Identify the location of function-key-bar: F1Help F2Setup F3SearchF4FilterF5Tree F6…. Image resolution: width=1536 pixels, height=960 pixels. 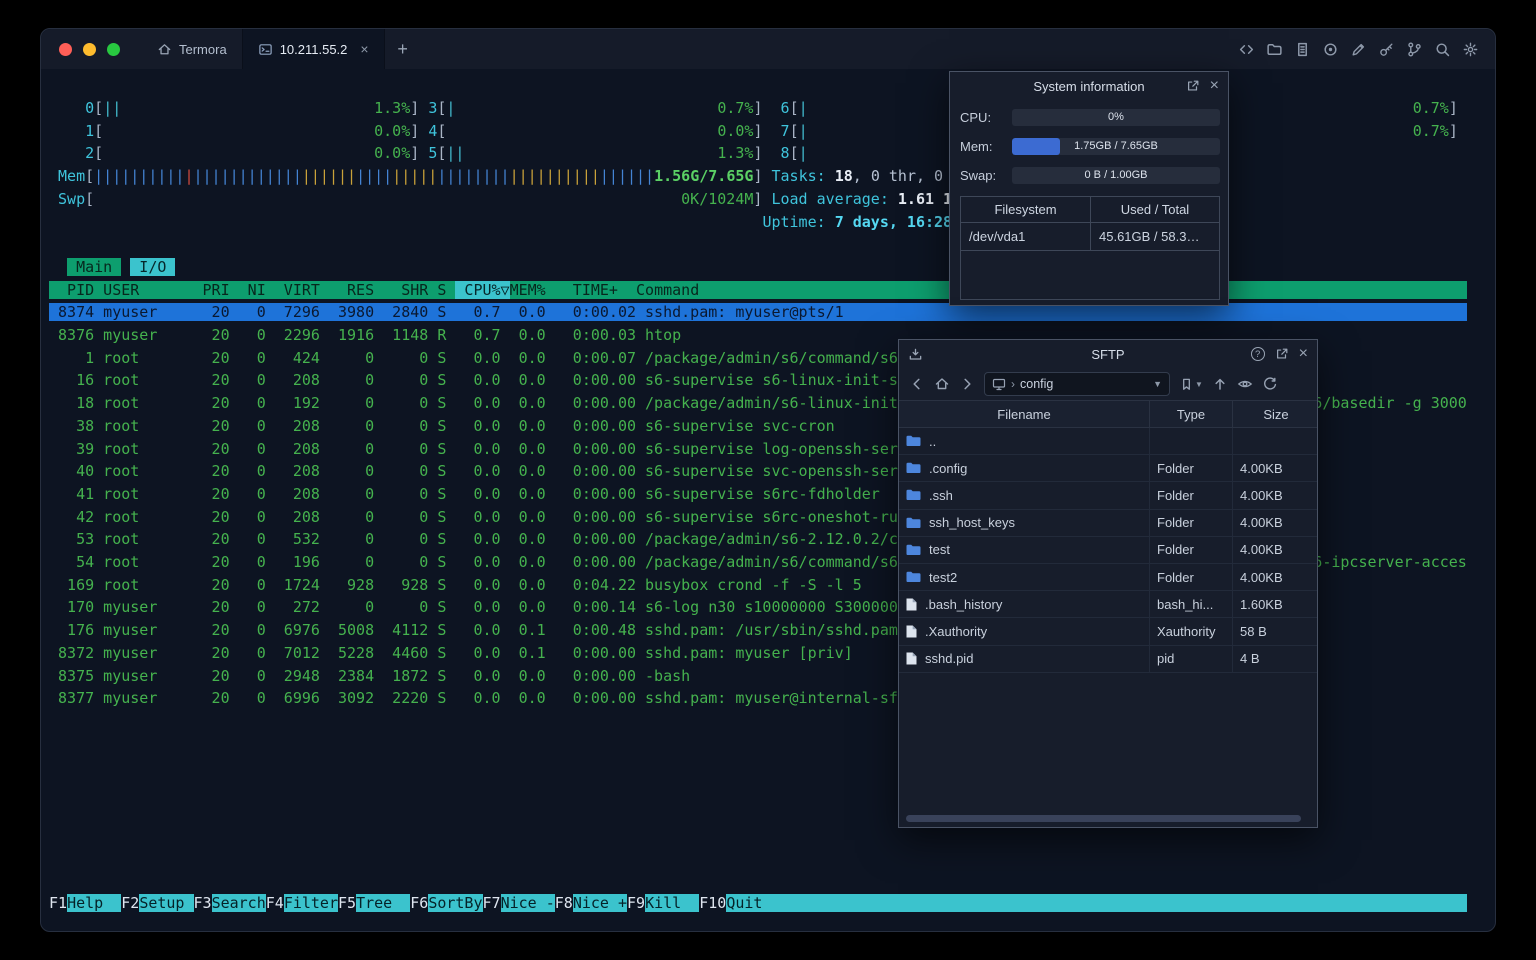
(758, 903).